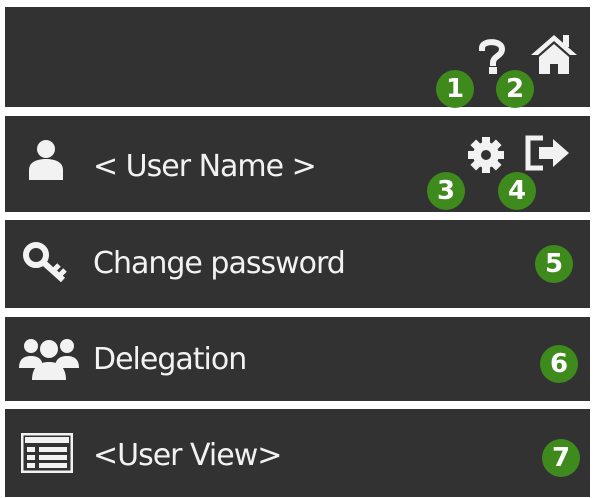  What do you see at coordinates (47, 262) in the screenshot?
I see `key-icon` at bounding box center [47, 262].